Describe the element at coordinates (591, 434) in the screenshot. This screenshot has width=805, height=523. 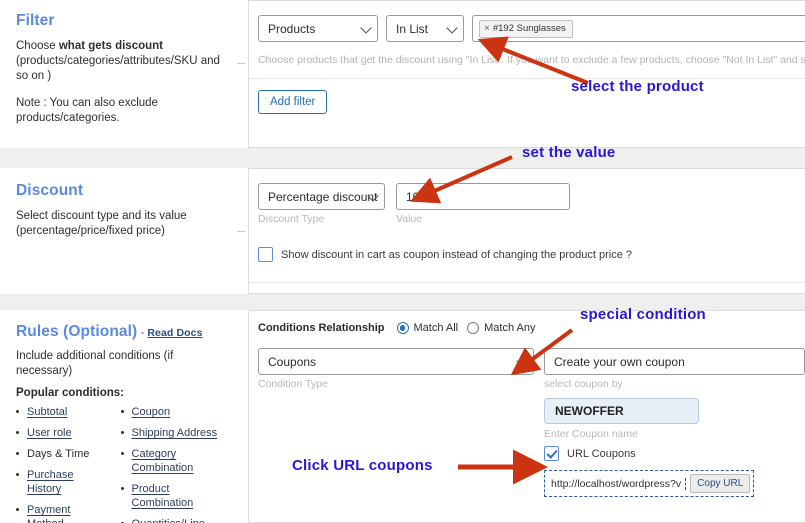
I see `coupon-name-label: Enter Coupon name` at that location.